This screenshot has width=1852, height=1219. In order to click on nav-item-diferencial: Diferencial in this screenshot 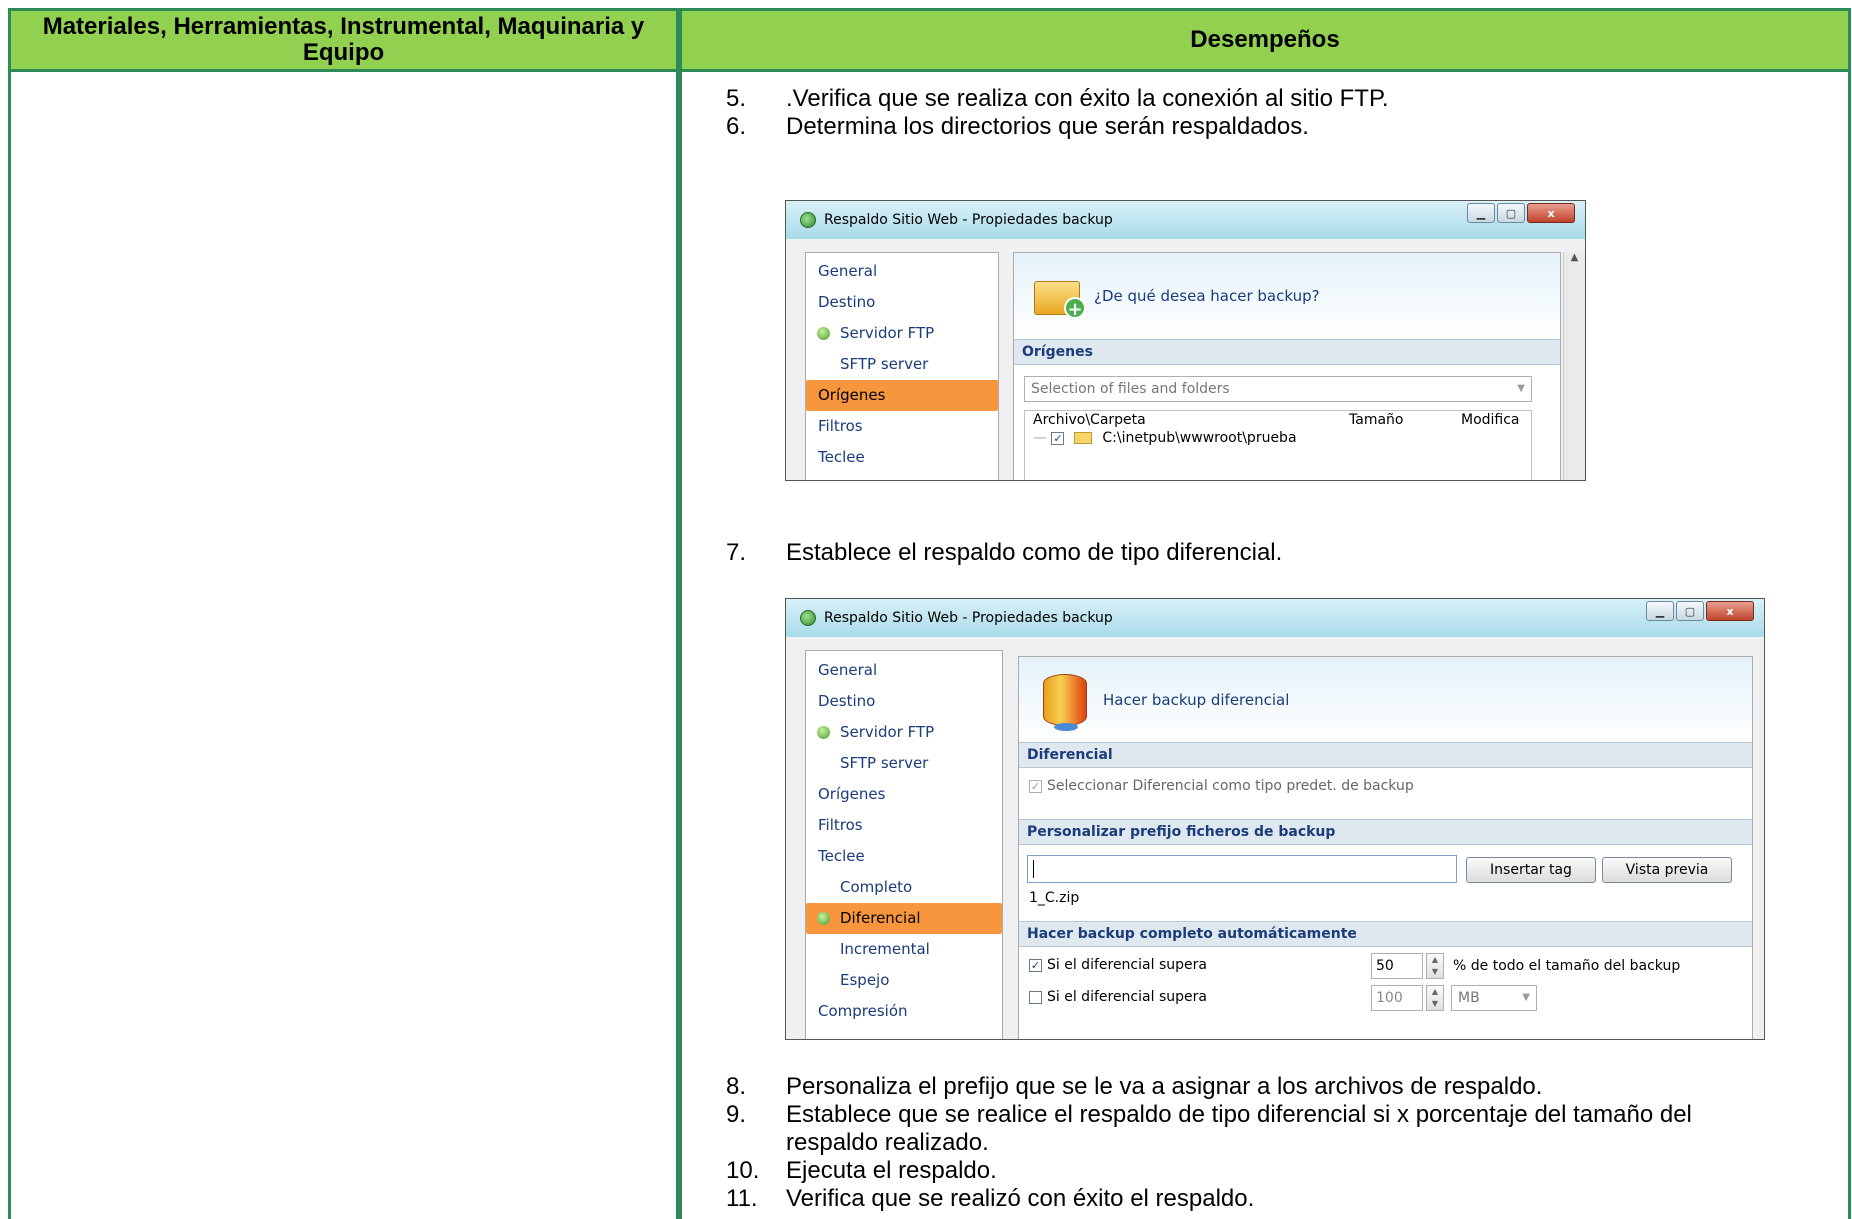, I will do `click(904, 918)`.